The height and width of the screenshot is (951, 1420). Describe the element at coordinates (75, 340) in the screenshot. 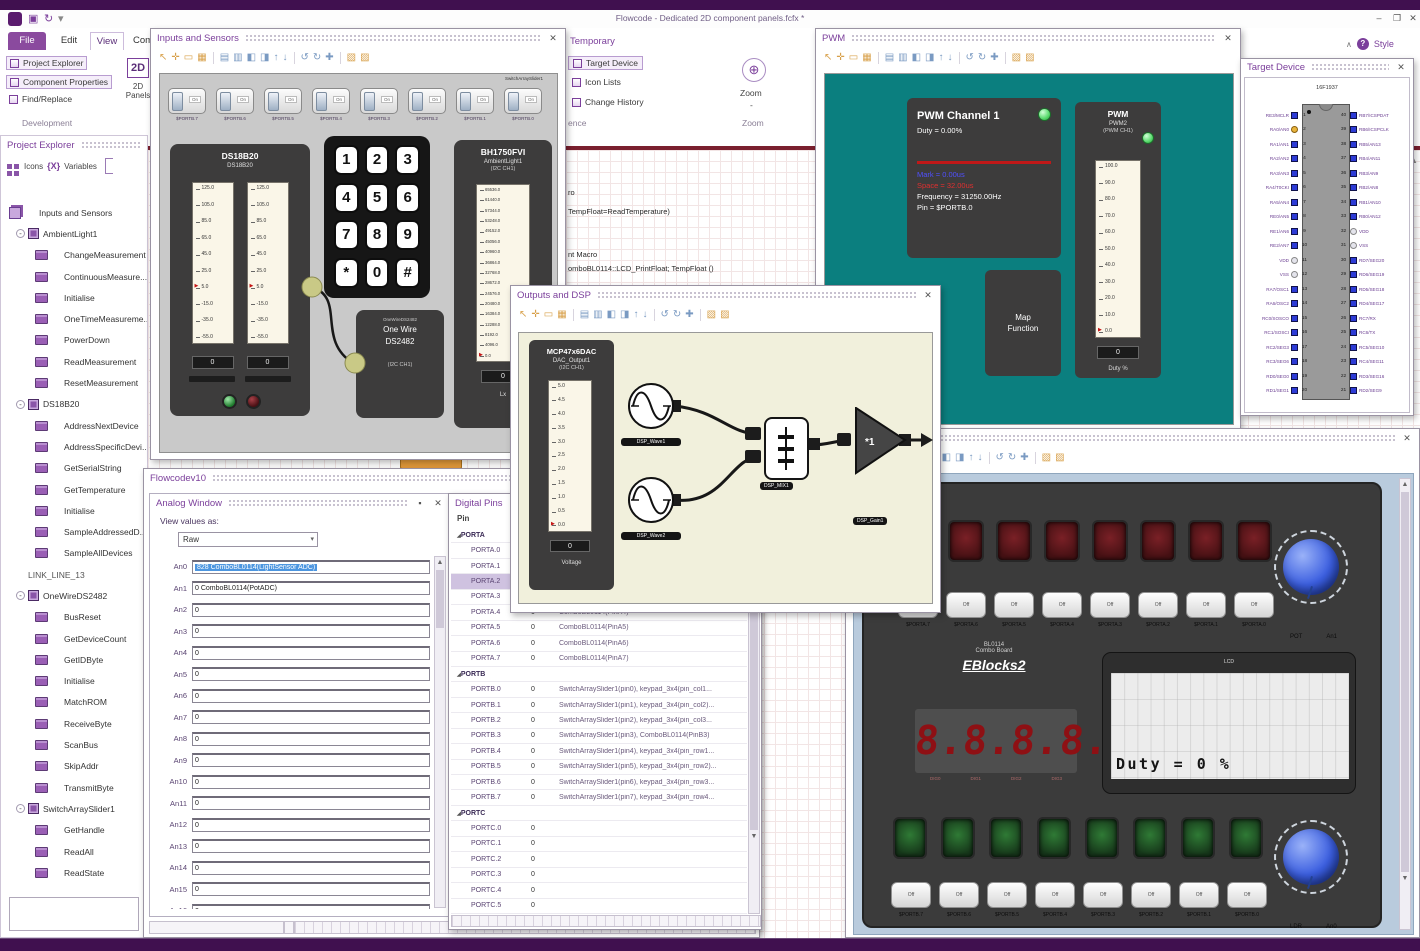

I see `tree-item: PowerDown` at that location.